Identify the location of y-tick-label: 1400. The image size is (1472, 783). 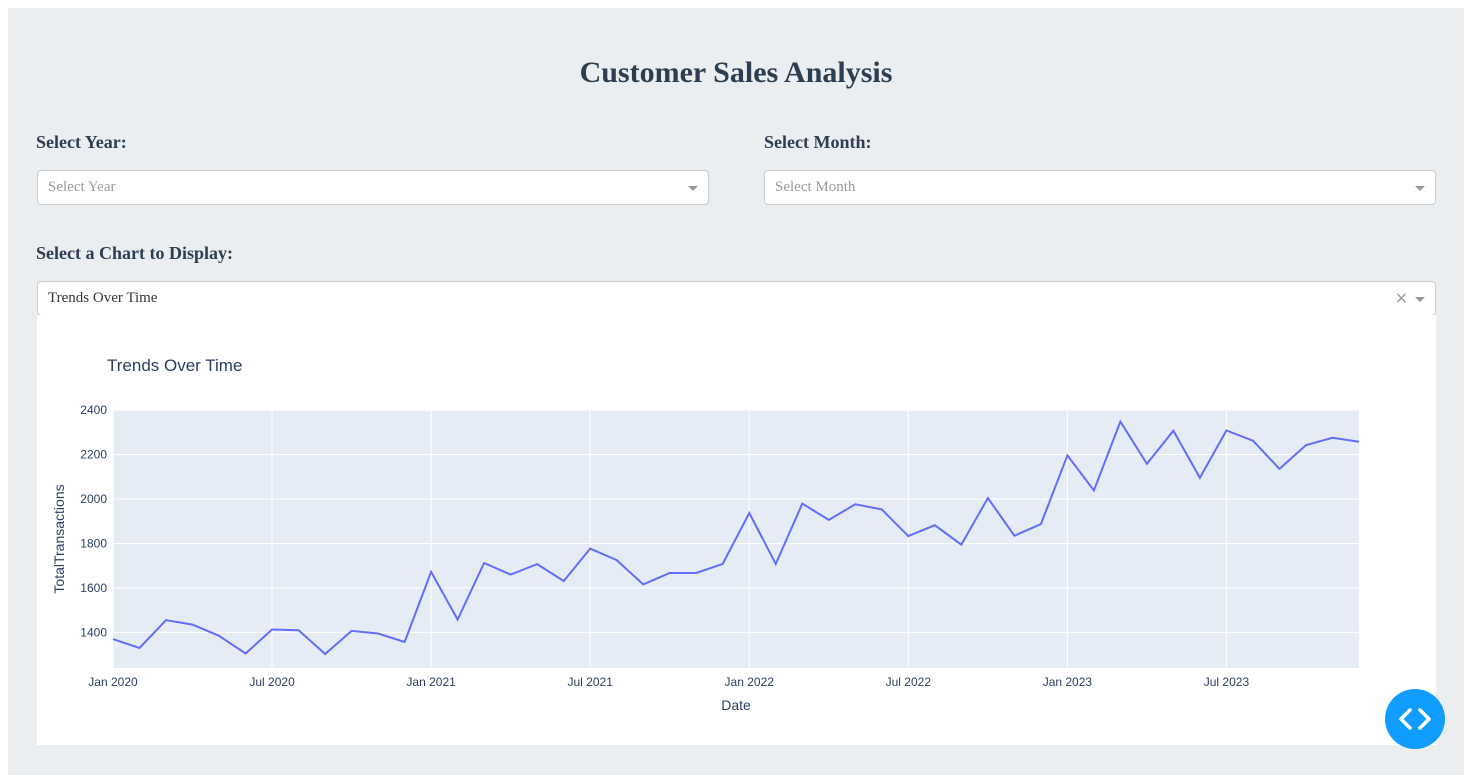
(93, 632).